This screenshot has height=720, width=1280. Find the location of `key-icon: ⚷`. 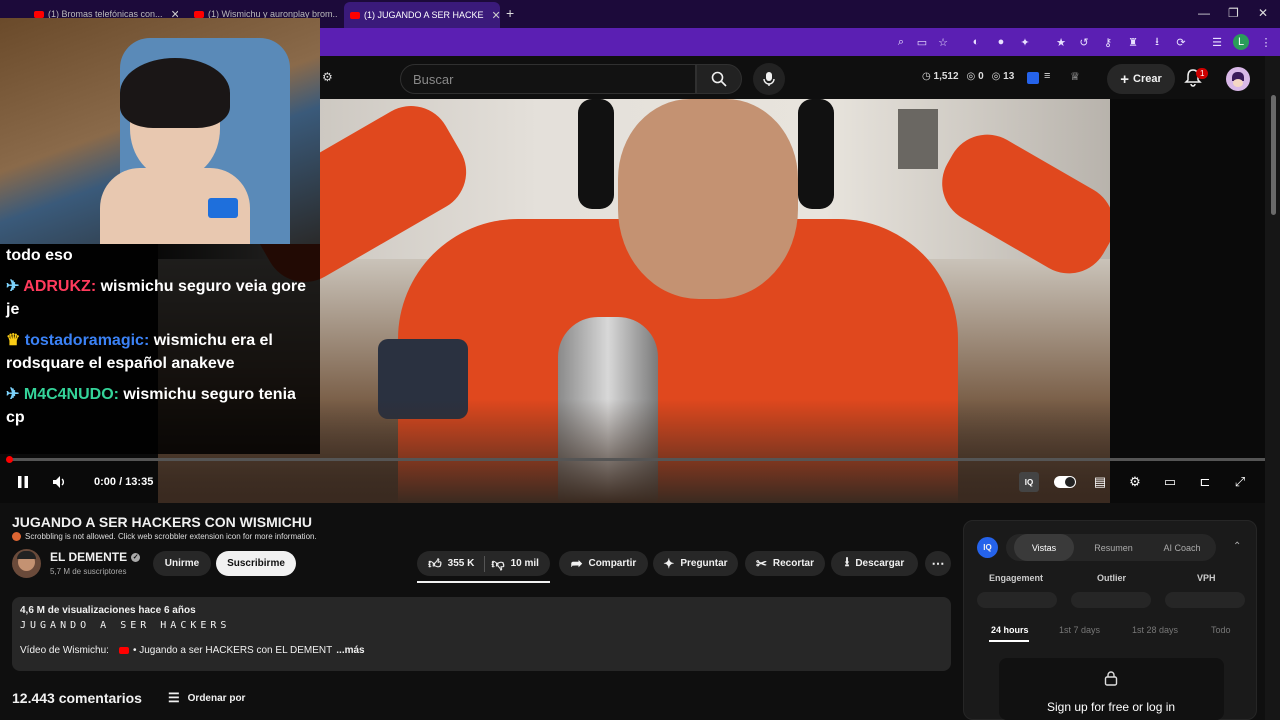

key-icon: ⚷ is located at coordinates (1108, 42).